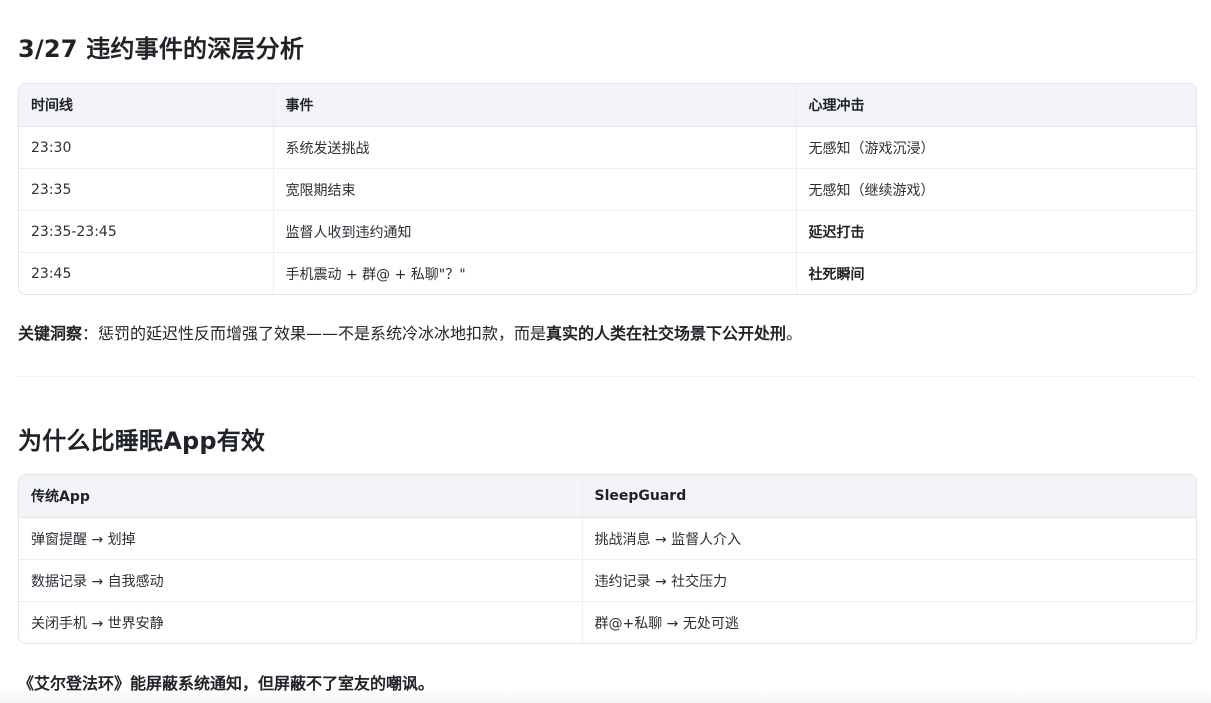  What do you see at coordinates (888, 580) in the screenshot?
I see `table-cell-sleepguard: 违约记录 → 社交压力` at bounding box center [888, 580].